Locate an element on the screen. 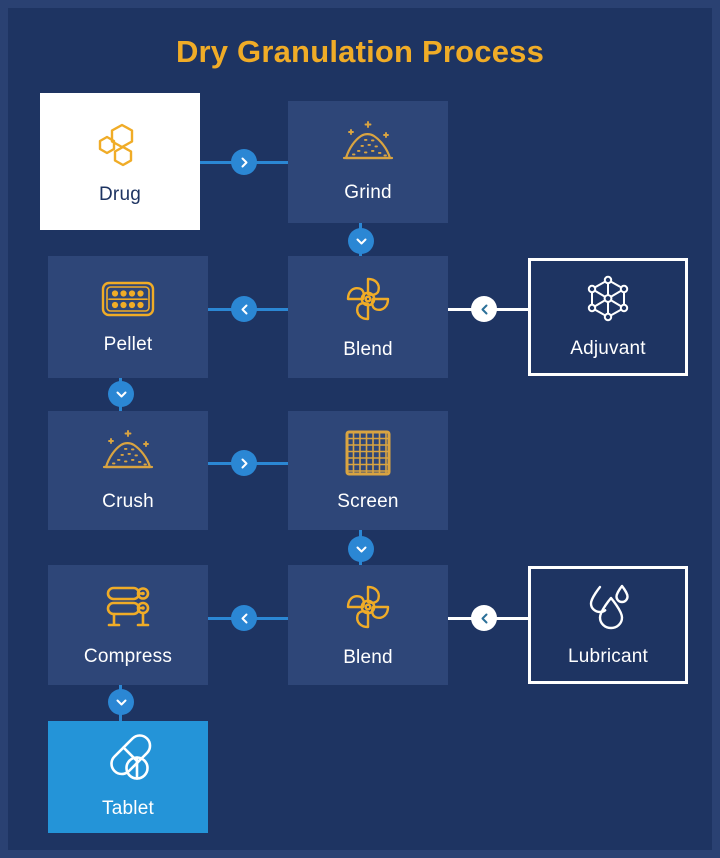 The image size is (720, 858). node-label: Pellet is located at coordinates (128, 344).